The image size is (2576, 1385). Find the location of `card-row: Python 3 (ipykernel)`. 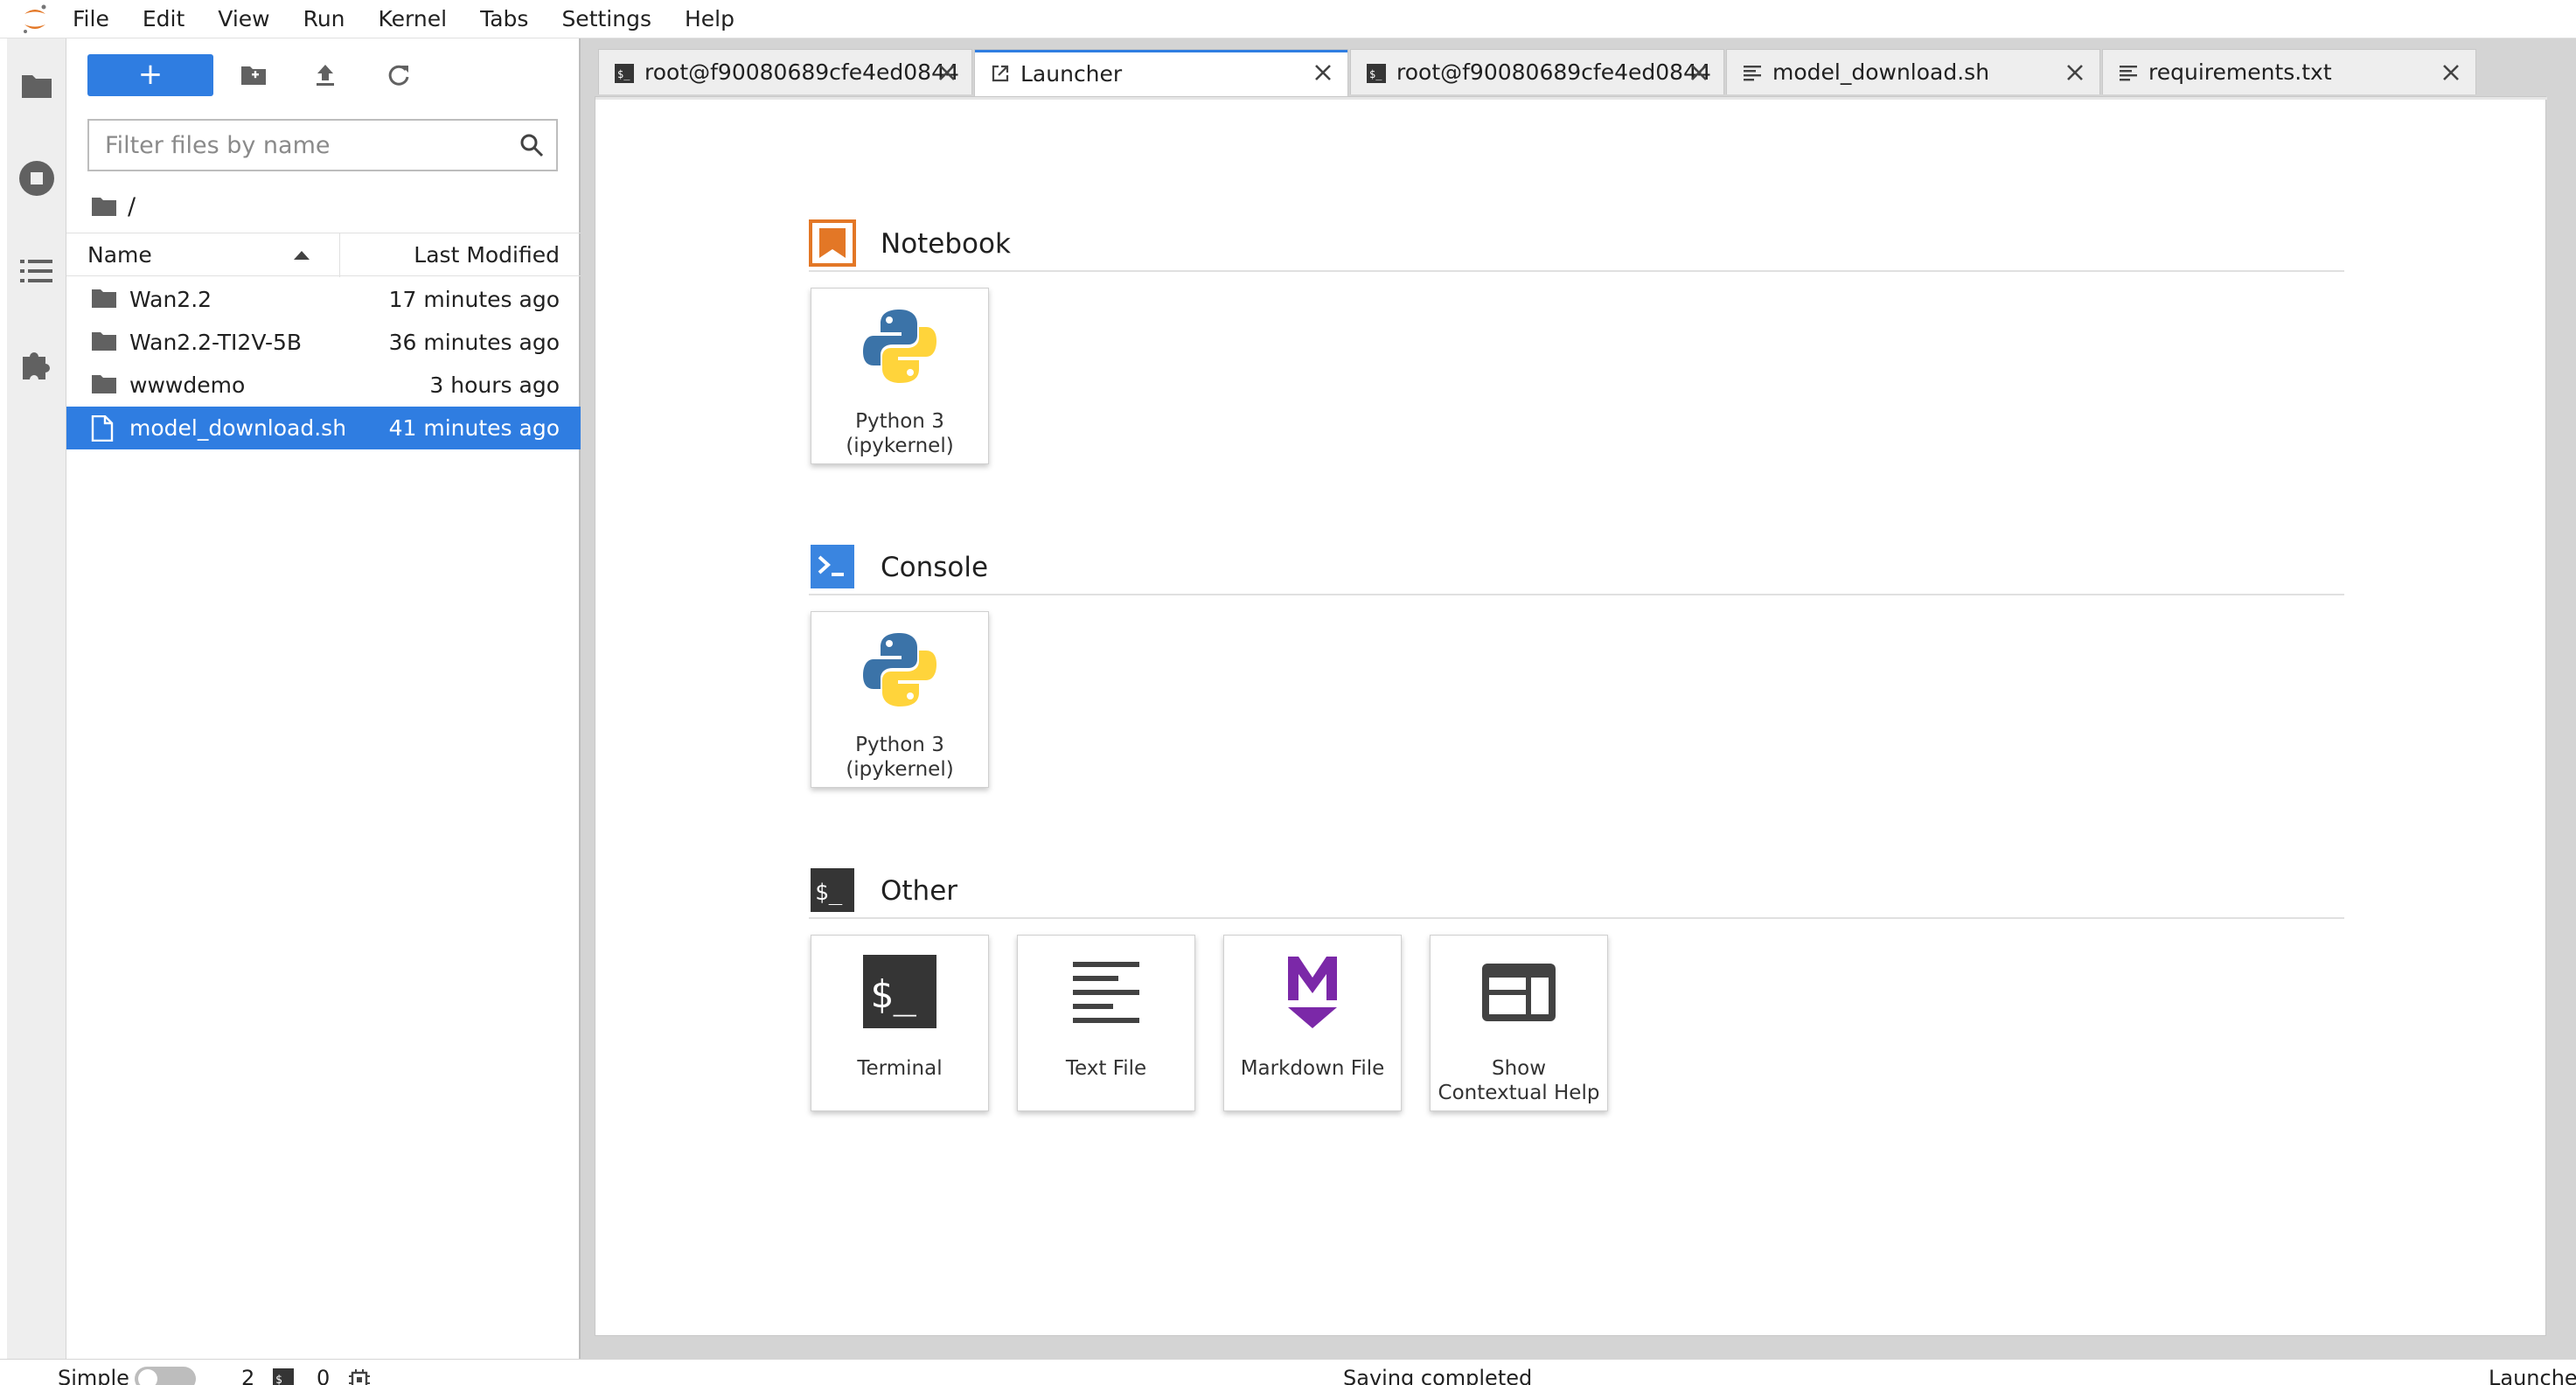

card-row: Python 3 (ipykernel) is located at coordinates (914, 699).